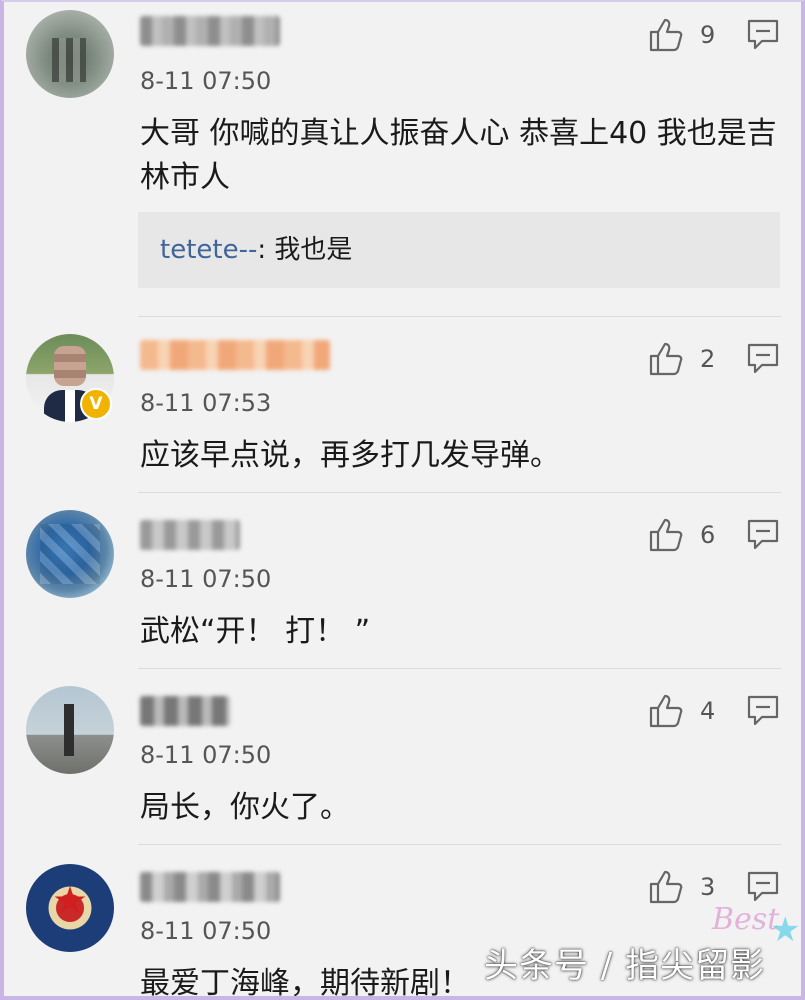  Describe the element at coordinates (708, 535) in the screenshot. I see `like-count: 6` at that location.